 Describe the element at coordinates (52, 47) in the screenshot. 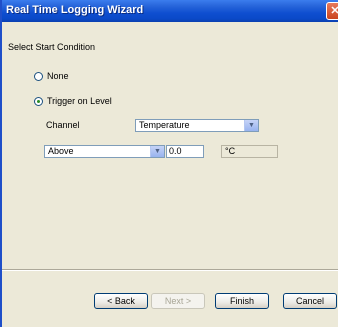

I see `step-title: Select Start Condition` at that location.